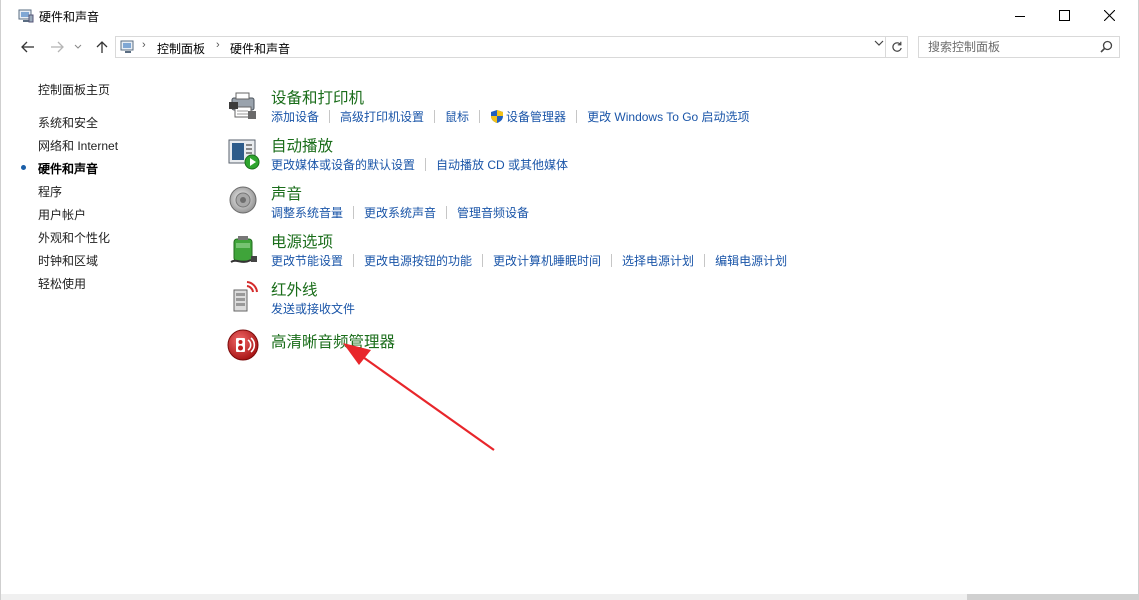  What do you see at coordinates (658, 260) in the screenshot?
I see `link-choose-power-plan: 选择电源计划` at bounding box center [658, 260].